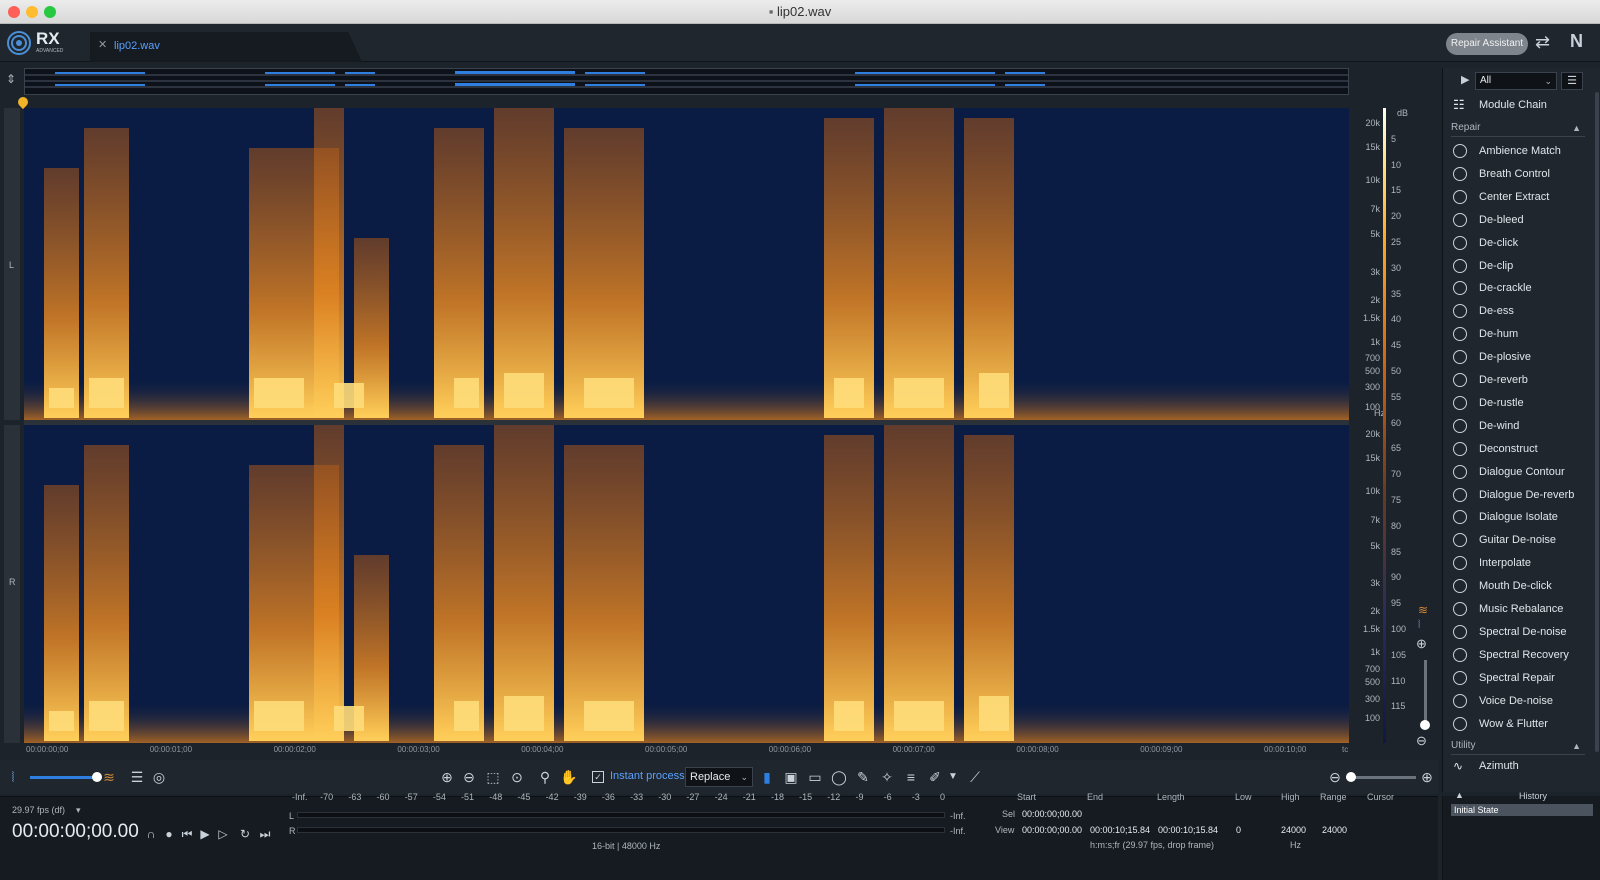 This screenshot has height=880, width=1600. Describe the element at coordinates (1381, 777) in the screenshot. I see `horizontal-zoom-slider` at that location.